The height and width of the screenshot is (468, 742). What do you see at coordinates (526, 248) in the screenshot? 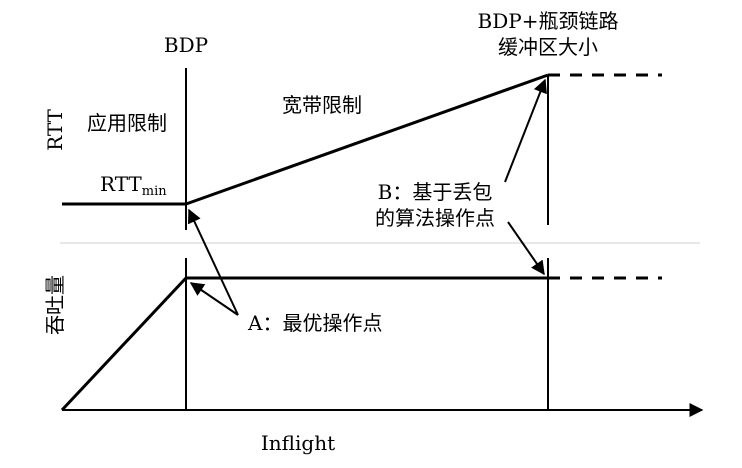
I see `point-b-arrow-lower` at bounding box center [526, 248].